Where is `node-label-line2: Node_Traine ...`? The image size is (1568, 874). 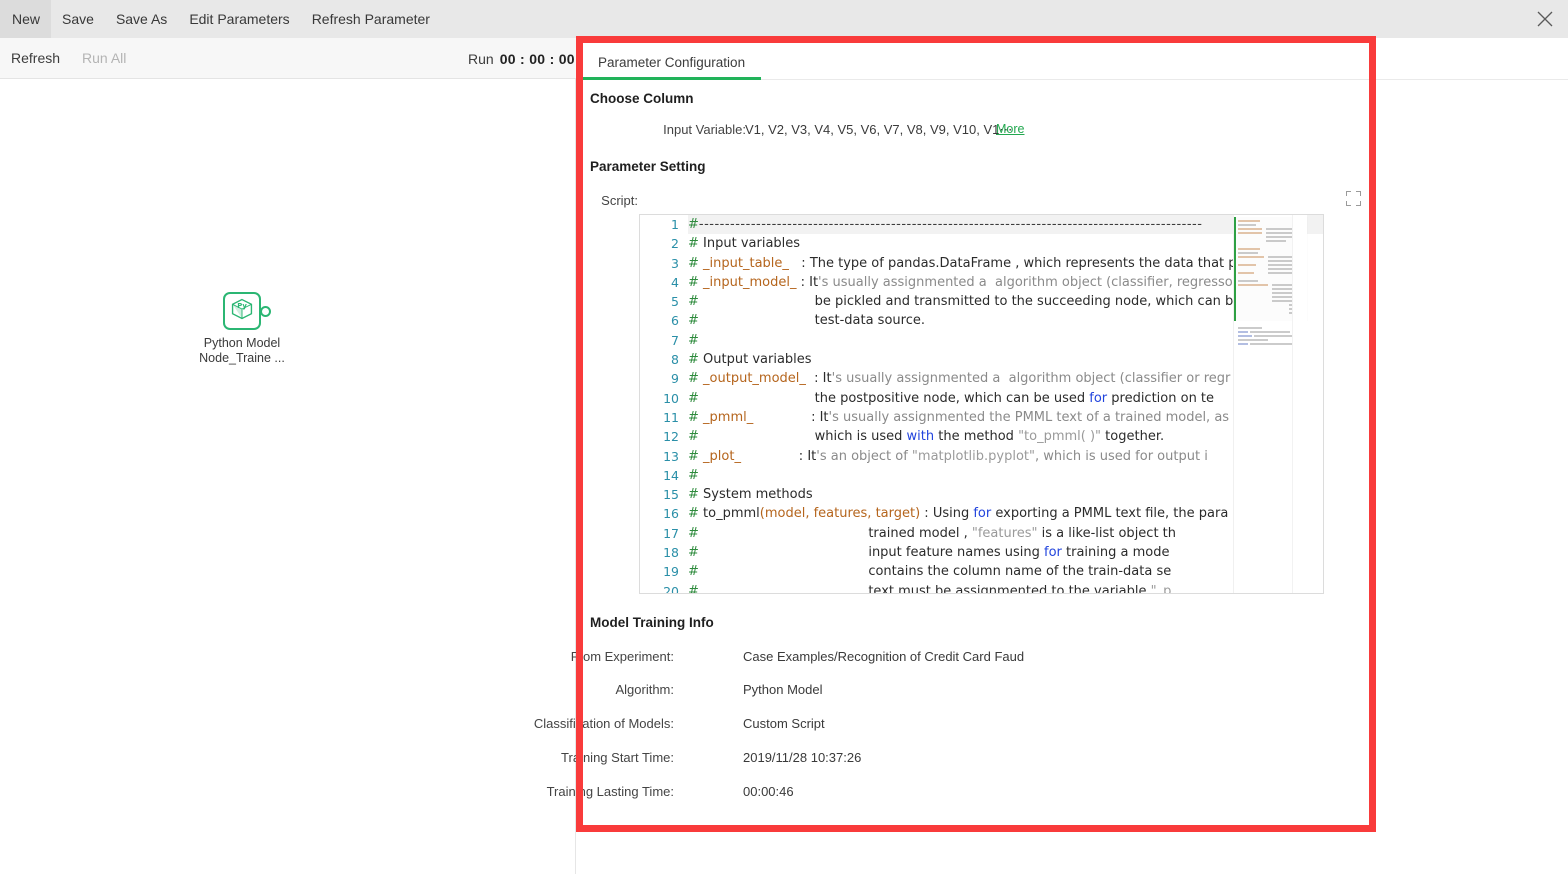
node-label-line2: Node_Traine ... is located at coordinates (242, 358).